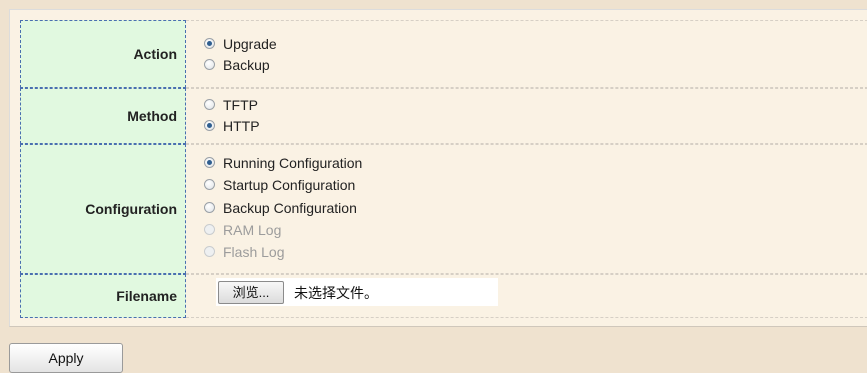 This screenshot has height=373, width=867. I want to click on configuration-label: Configuration, so click(131, 209).